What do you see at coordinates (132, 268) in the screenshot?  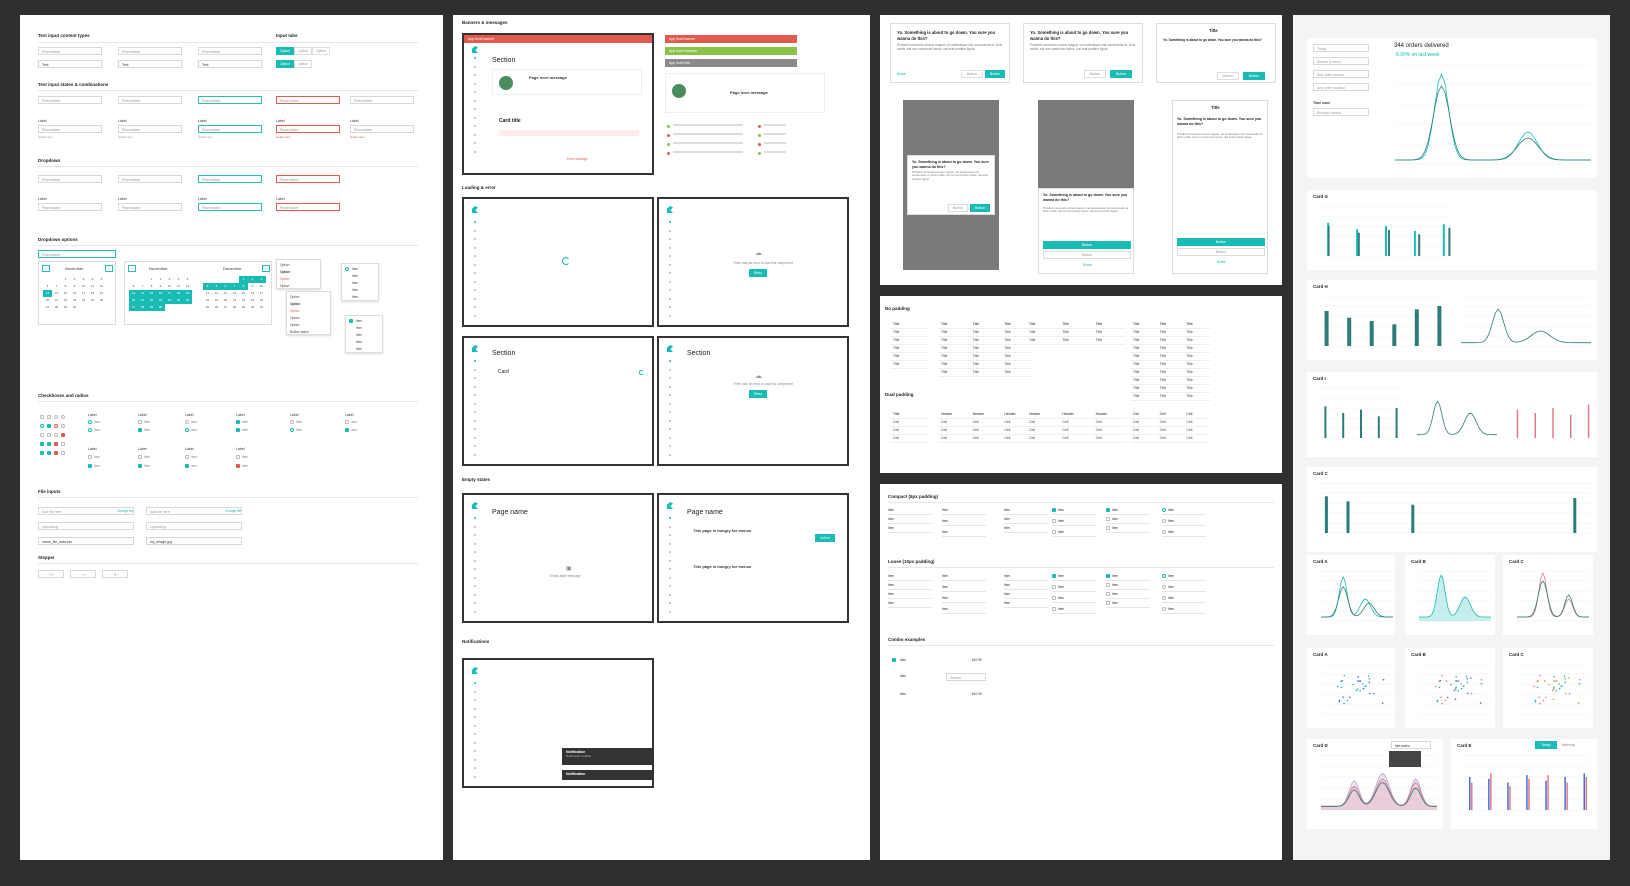 I see `chevron-left-icon: ‹` at bounding box center [132, 268].